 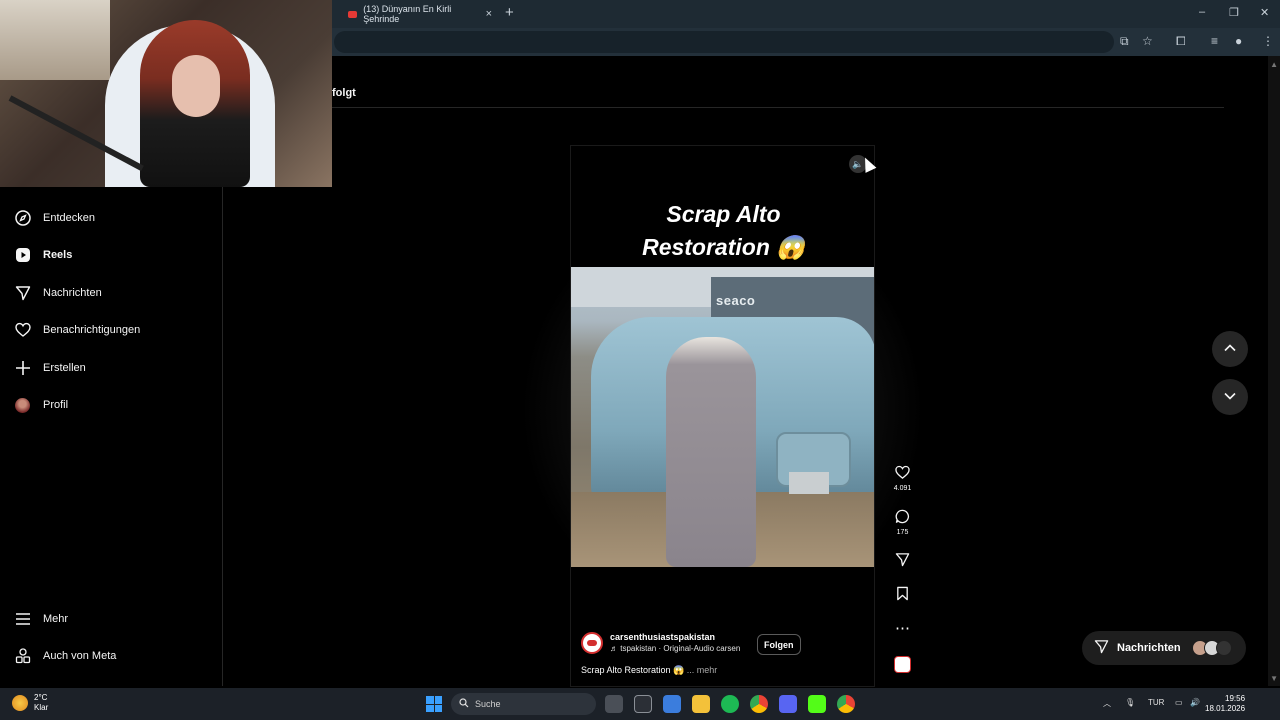 What do you see at coordinates (407, 14) in the screenshot?
I see `tab-title: (13) Dünyanın En Kirli Şehrinde` at bounding box center [407, 14].